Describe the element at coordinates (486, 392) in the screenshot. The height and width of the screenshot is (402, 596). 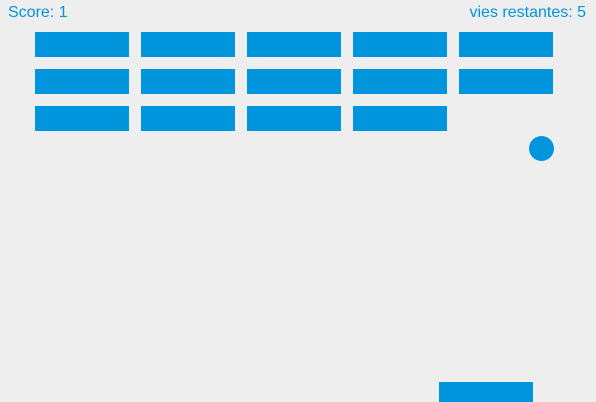
I see `paddle` at that location.